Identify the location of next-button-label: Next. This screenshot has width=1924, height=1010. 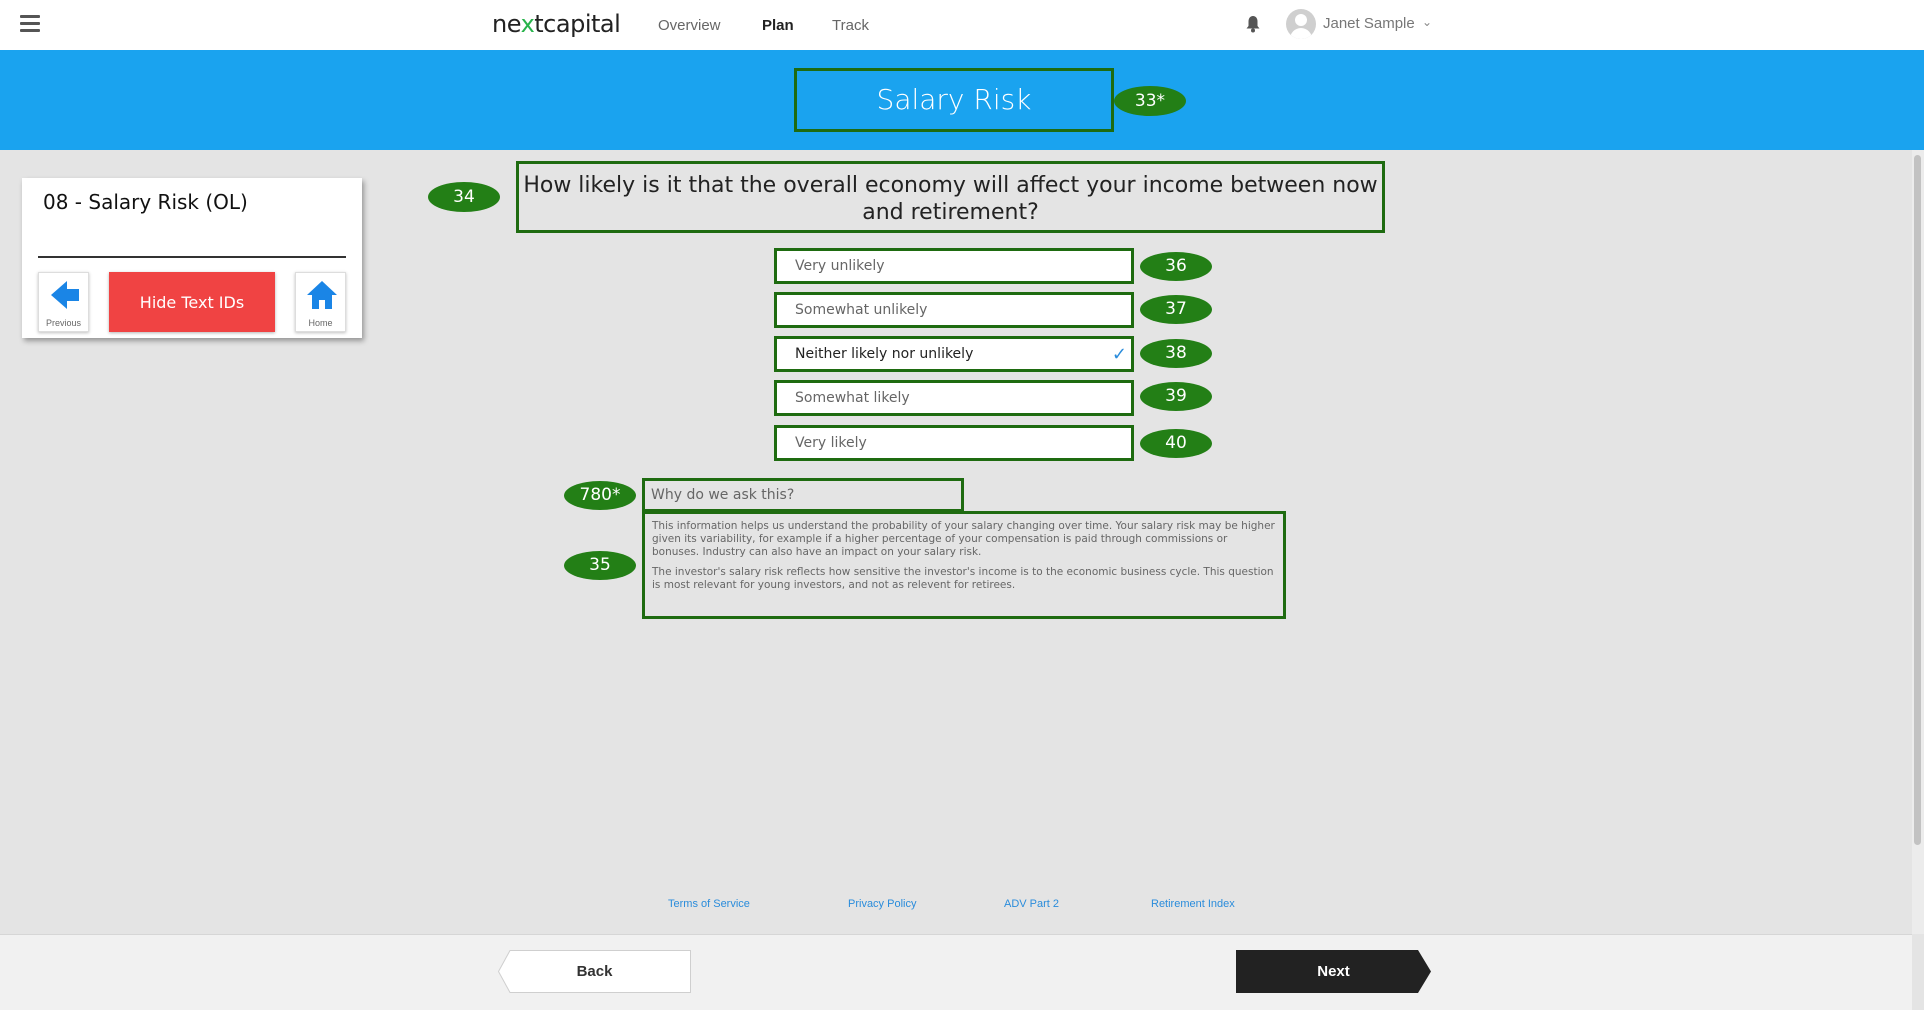
(1333, 971).